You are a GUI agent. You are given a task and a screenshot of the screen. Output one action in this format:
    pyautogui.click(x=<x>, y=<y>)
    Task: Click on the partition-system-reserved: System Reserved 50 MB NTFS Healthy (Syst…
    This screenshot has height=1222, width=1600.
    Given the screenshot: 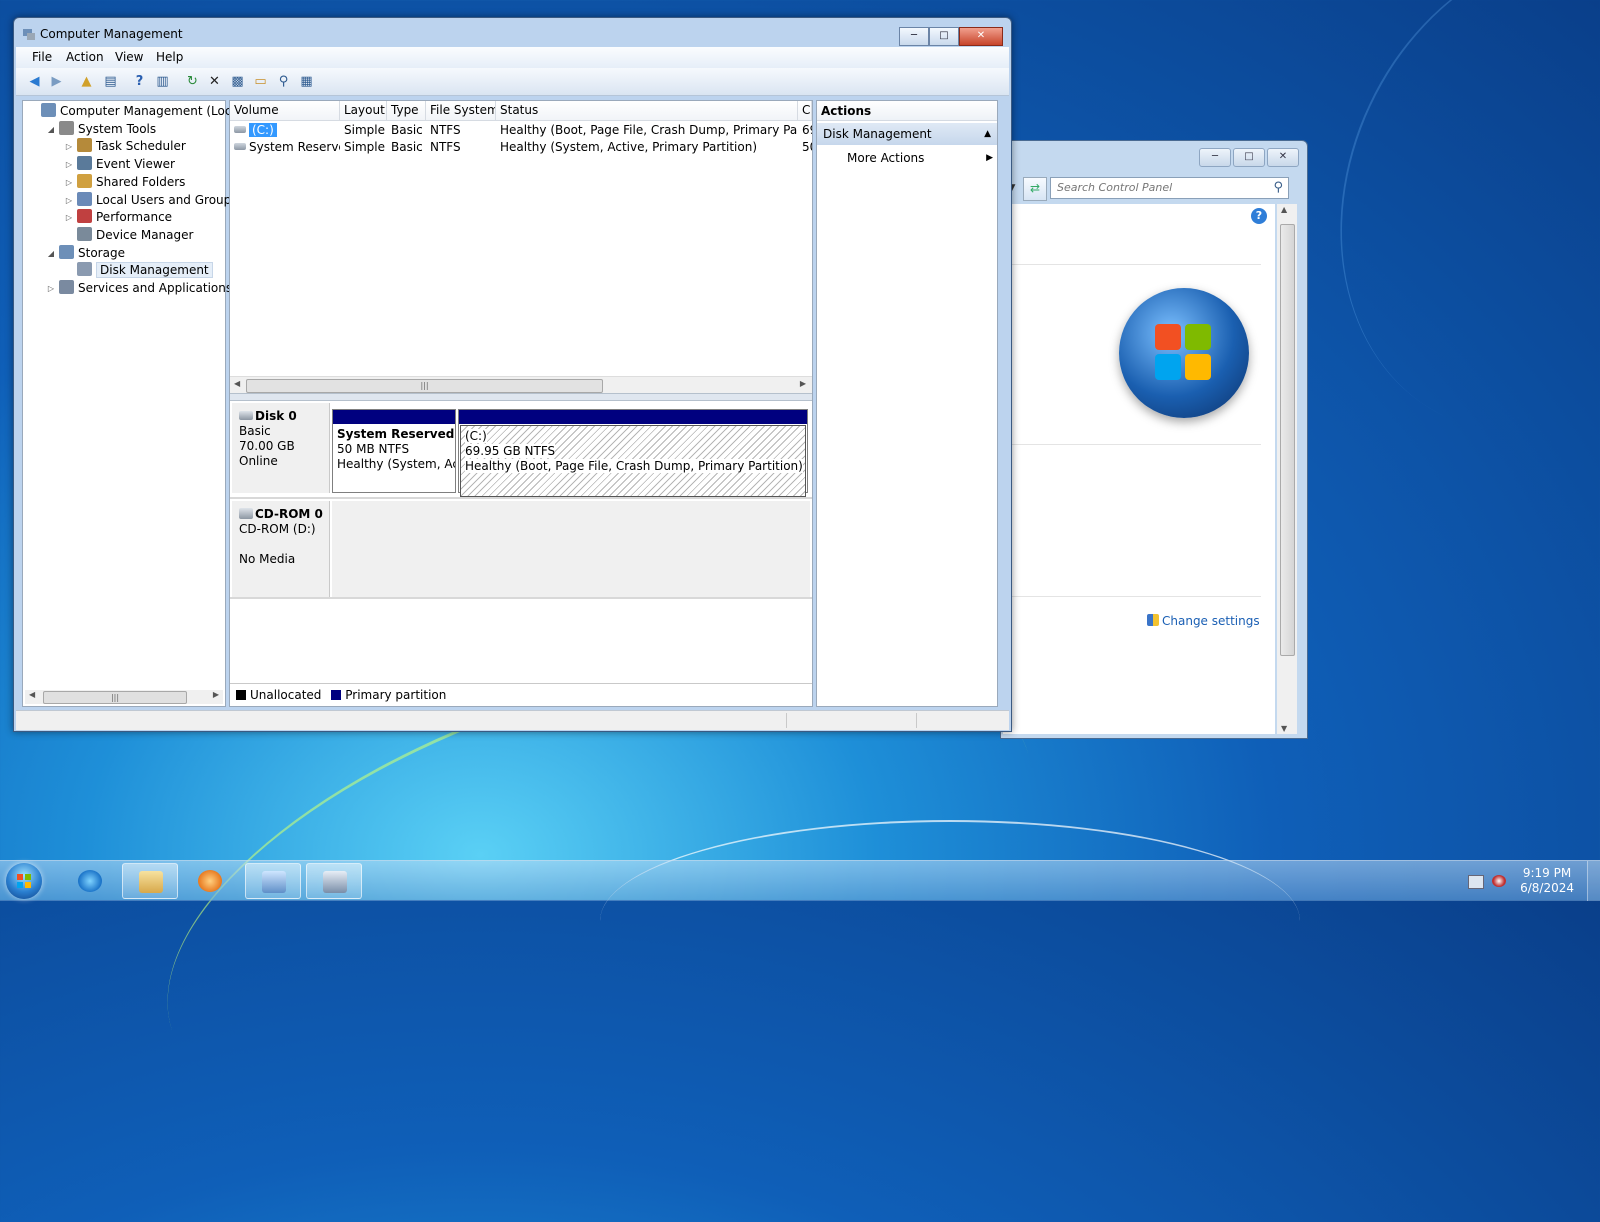 What is the action you would take?
    pyautogui.click(x=394, y=451)
    